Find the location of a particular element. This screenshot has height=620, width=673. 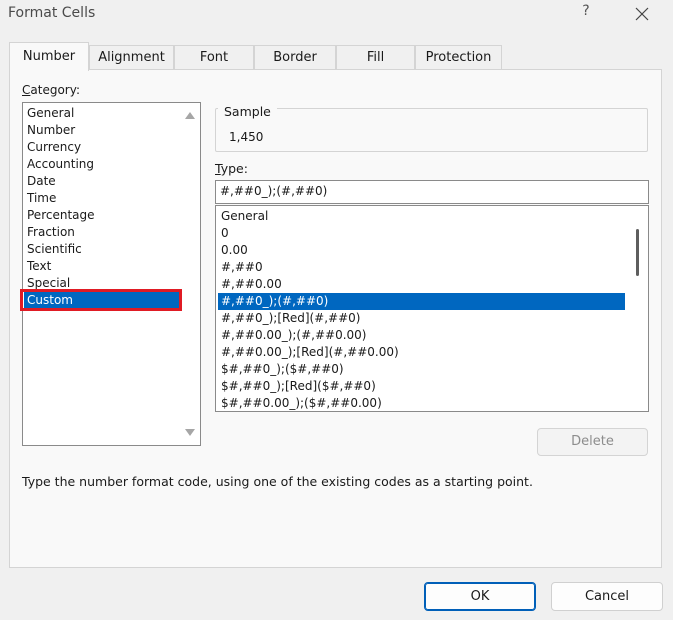

format-item: #,##0.00_);(#,##0.00) is located at coordinates (293, 335).